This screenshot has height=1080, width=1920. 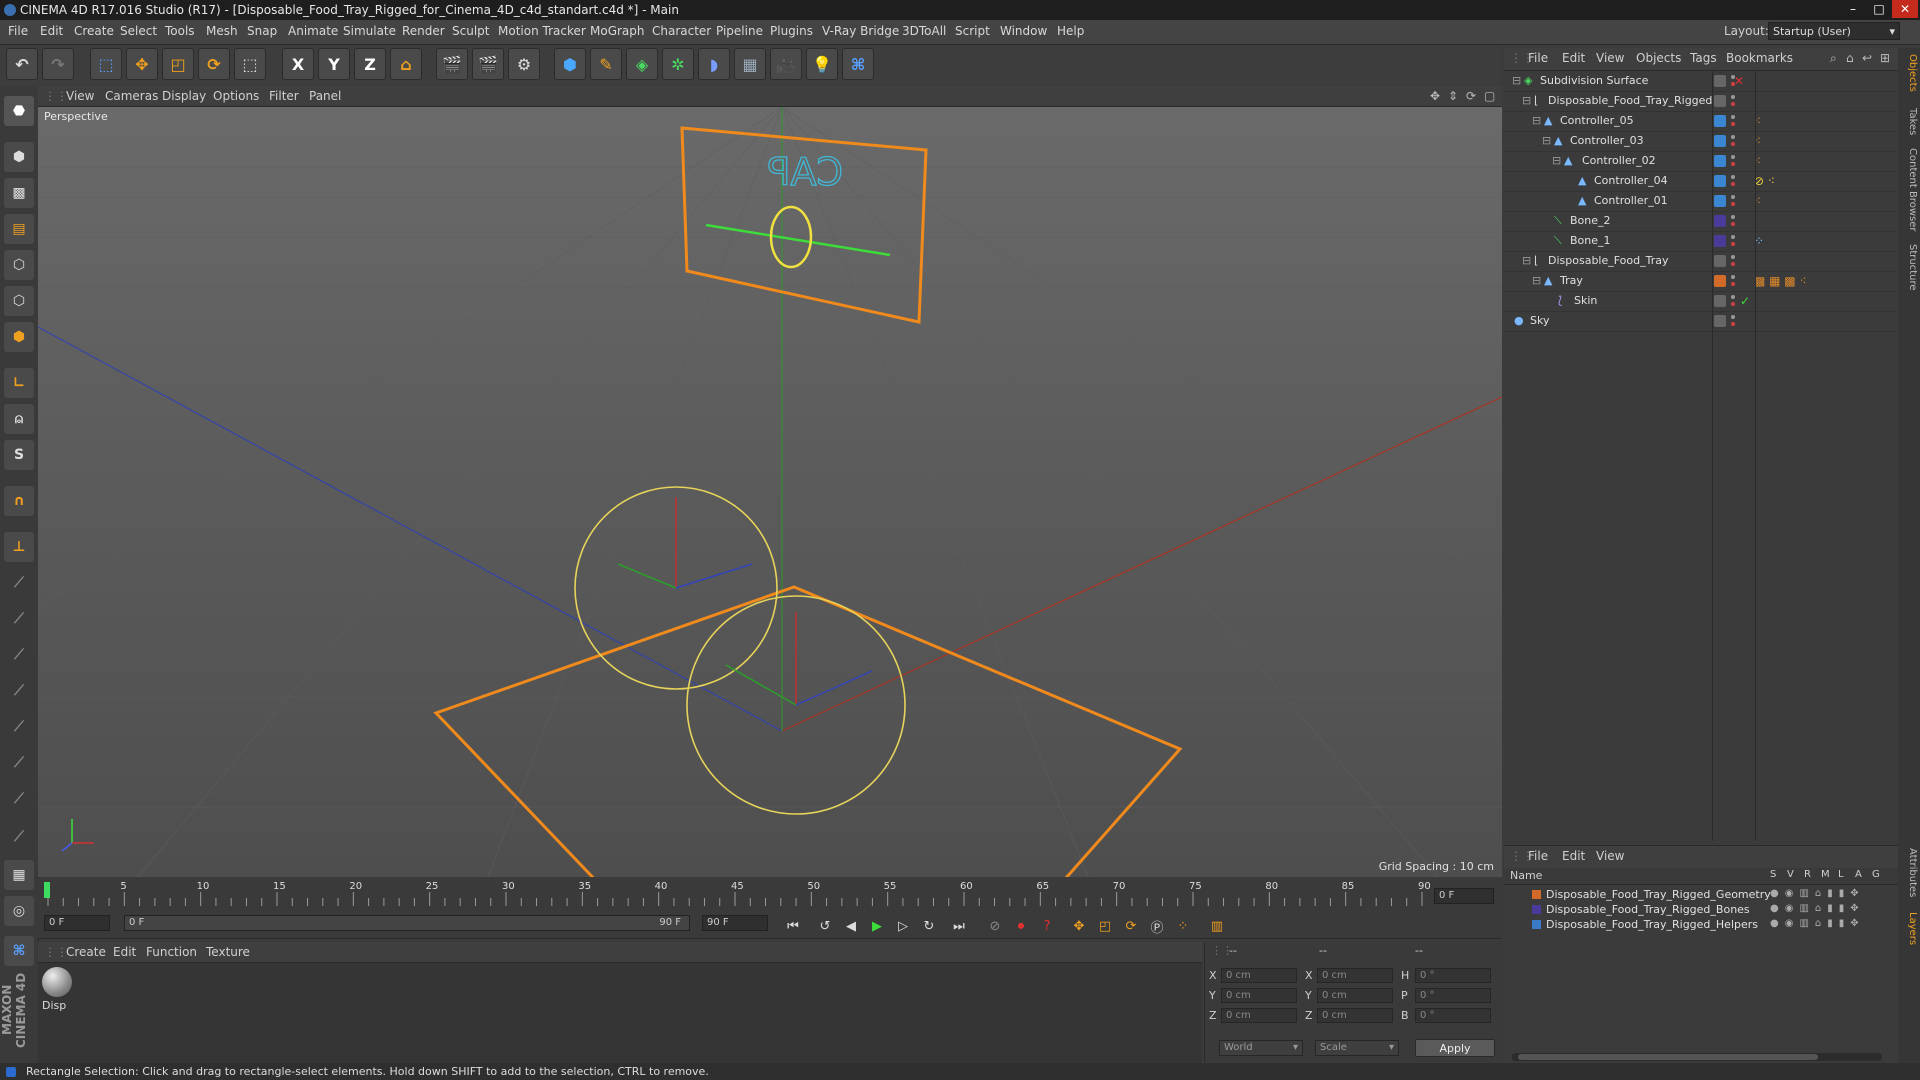 I want to click on material-tags-icon: ▩ ▦ ▩ ⁖, so click(x=1780, y=281).